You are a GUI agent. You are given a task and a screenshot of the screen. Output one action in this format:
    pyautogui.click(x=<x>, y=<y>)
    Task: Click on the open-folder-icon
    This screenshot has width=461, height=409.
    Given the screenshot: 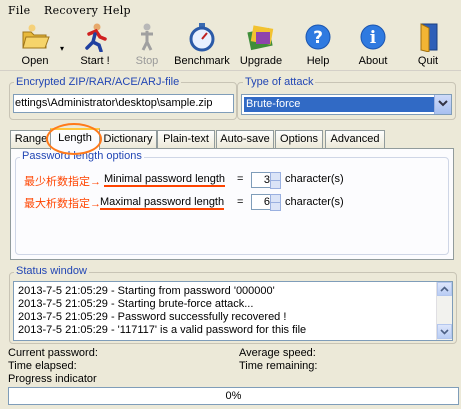 What is the action you would take?
    pyautogui.click(x=35, y=37)
    